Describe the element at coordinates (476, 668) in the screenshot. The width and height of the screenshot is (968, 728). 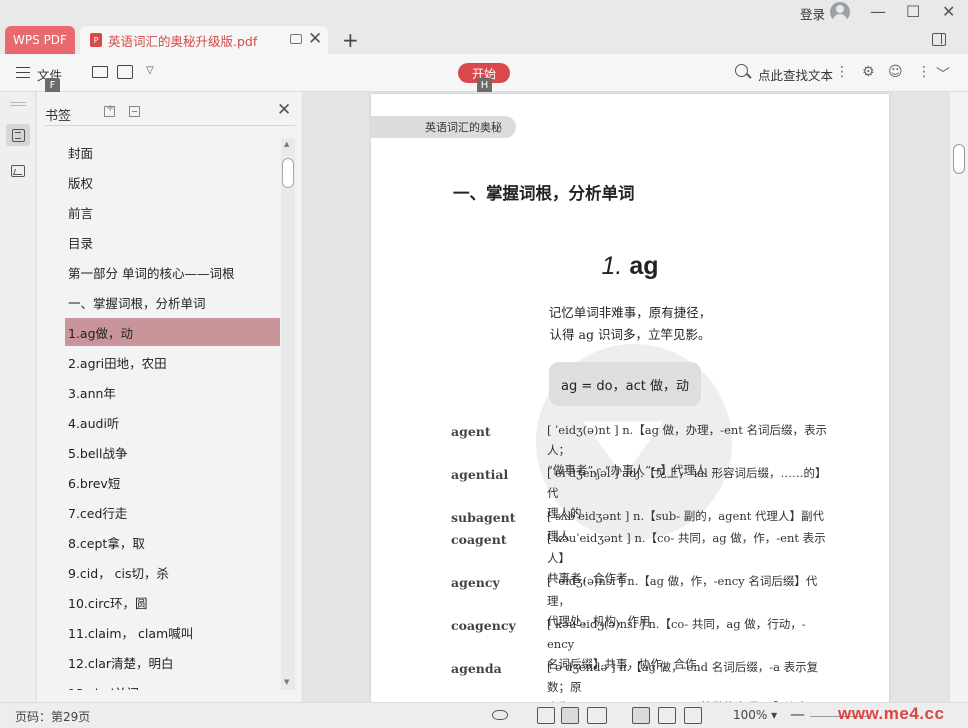
I see `entry-word: agenda` at that location.